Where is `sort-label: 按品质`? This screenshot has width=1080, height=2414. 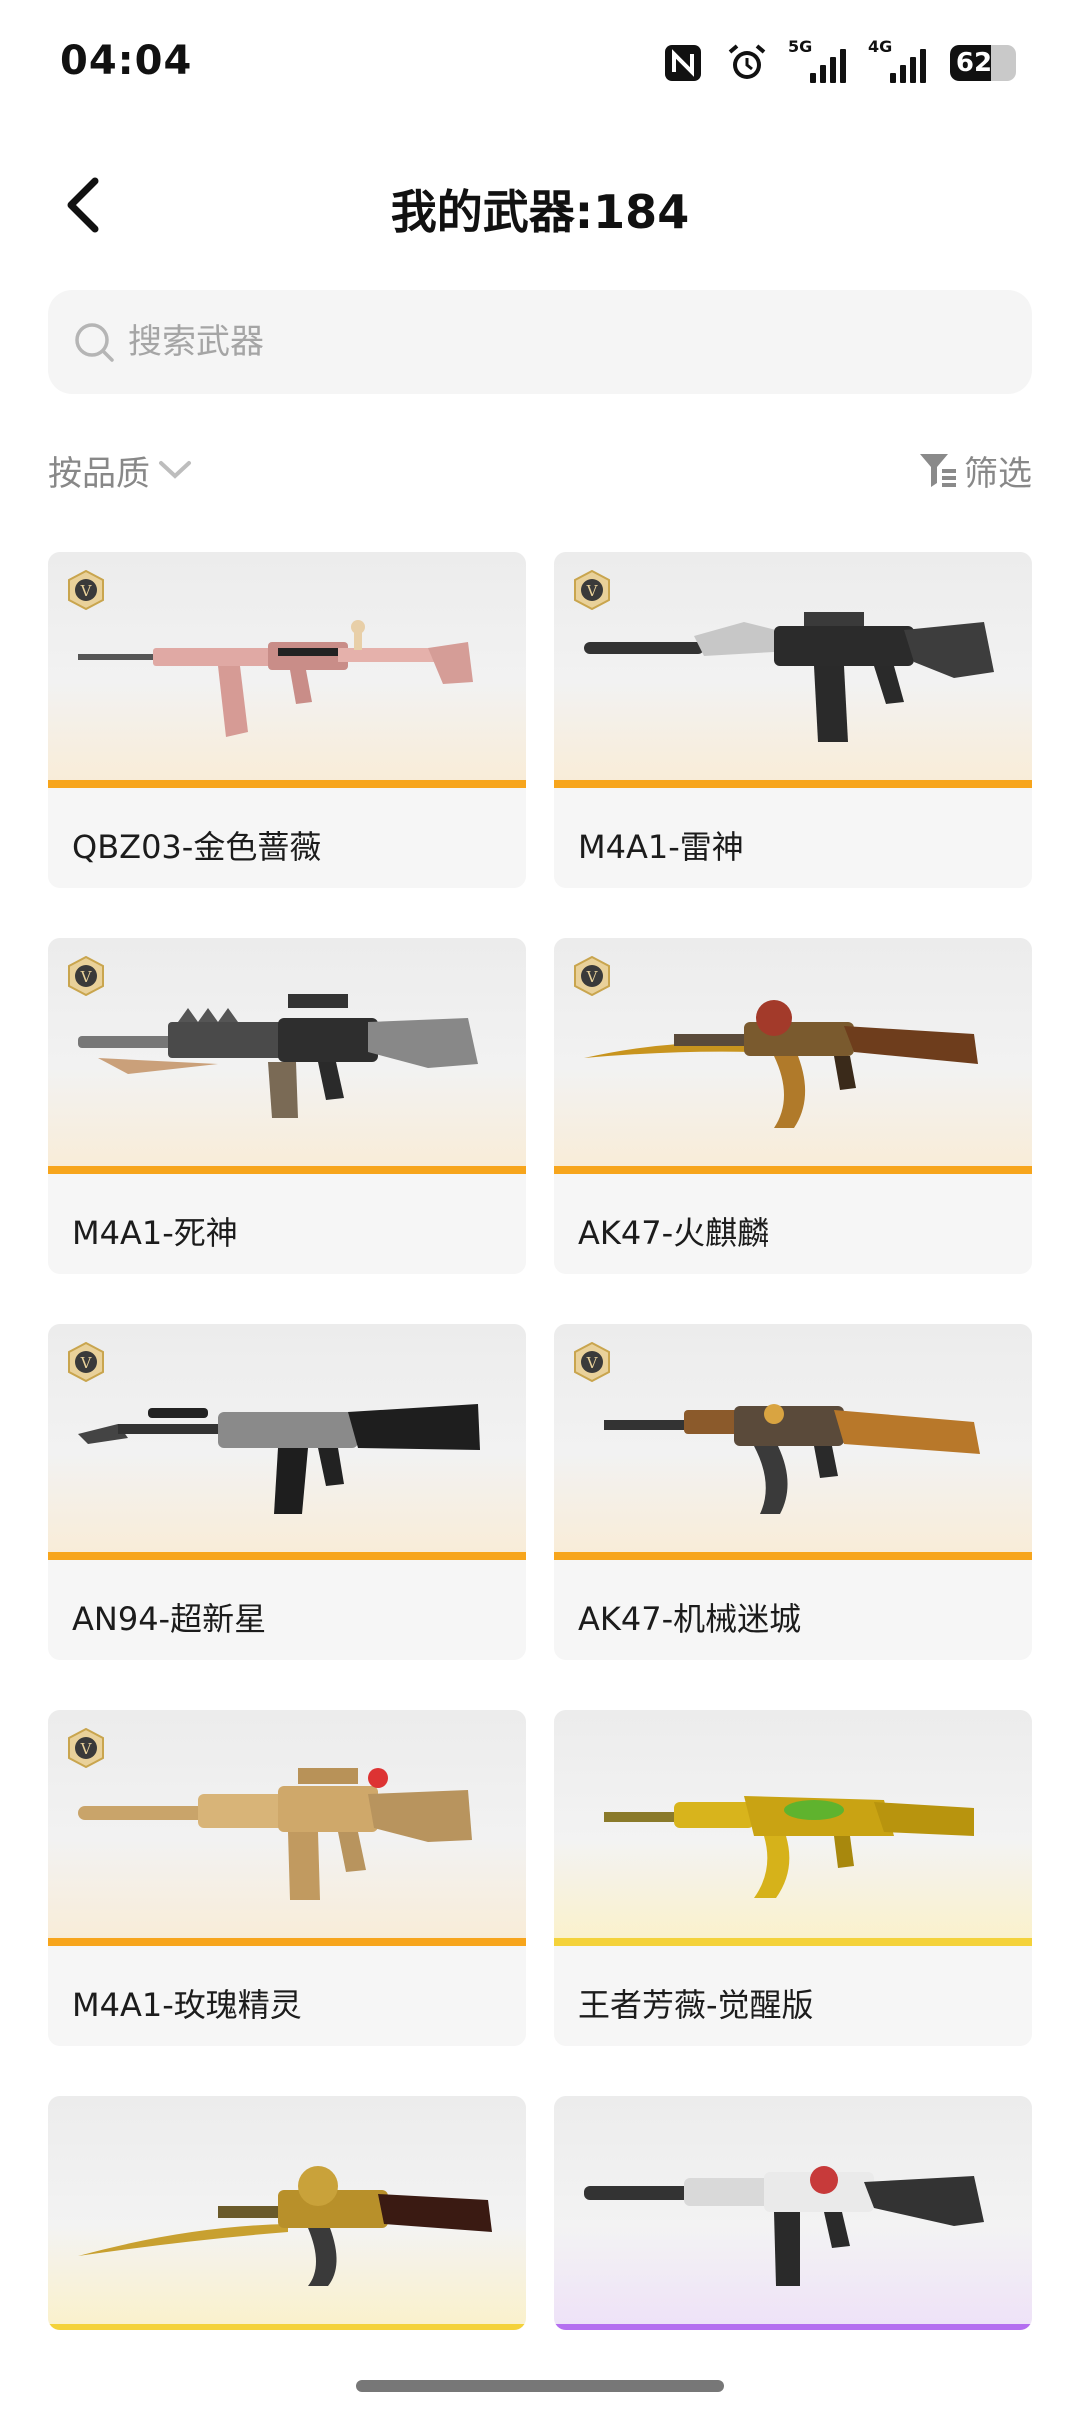 sort-label: 按品质 is located at coordinates (99, 473).